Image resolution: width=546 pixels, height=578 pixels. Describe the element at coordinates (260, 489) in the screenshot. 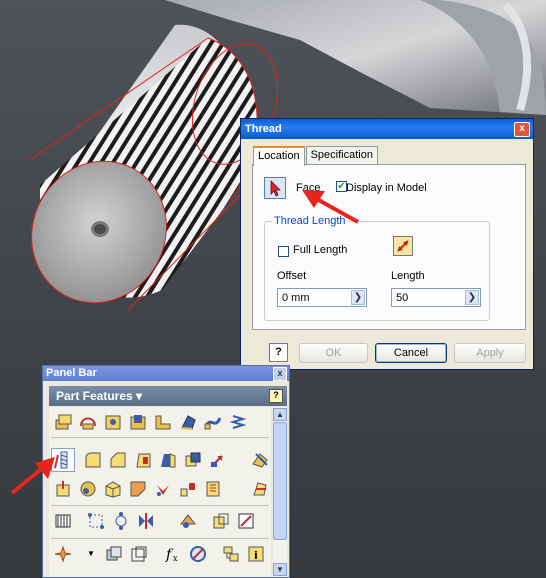

I see `mirror-tool-icon` at that location.